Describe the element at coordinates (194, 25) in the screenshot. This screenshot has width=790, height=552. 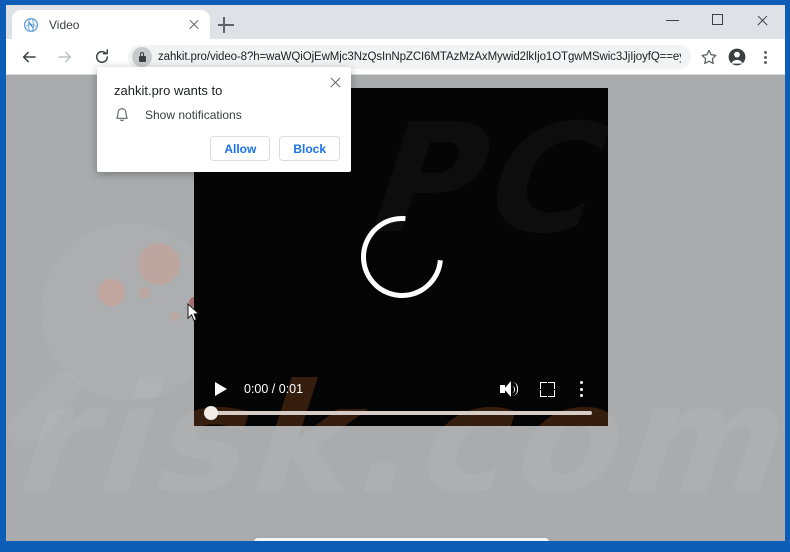
I see `tab-close-icon` at that location.